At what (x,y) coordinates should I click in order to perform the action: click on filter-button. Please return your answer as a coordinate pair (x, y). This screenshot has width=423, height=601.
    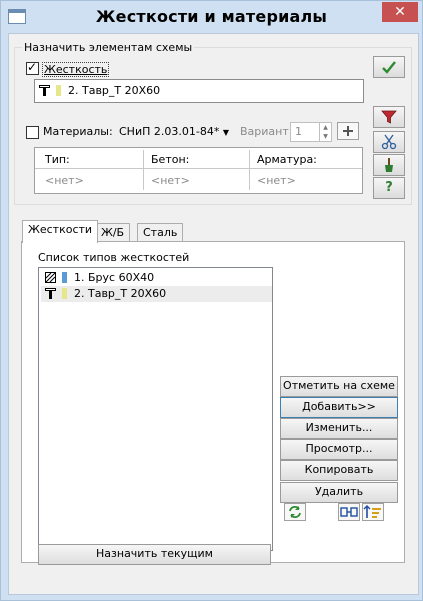
    Looking at the image, I should click on (389, 117).